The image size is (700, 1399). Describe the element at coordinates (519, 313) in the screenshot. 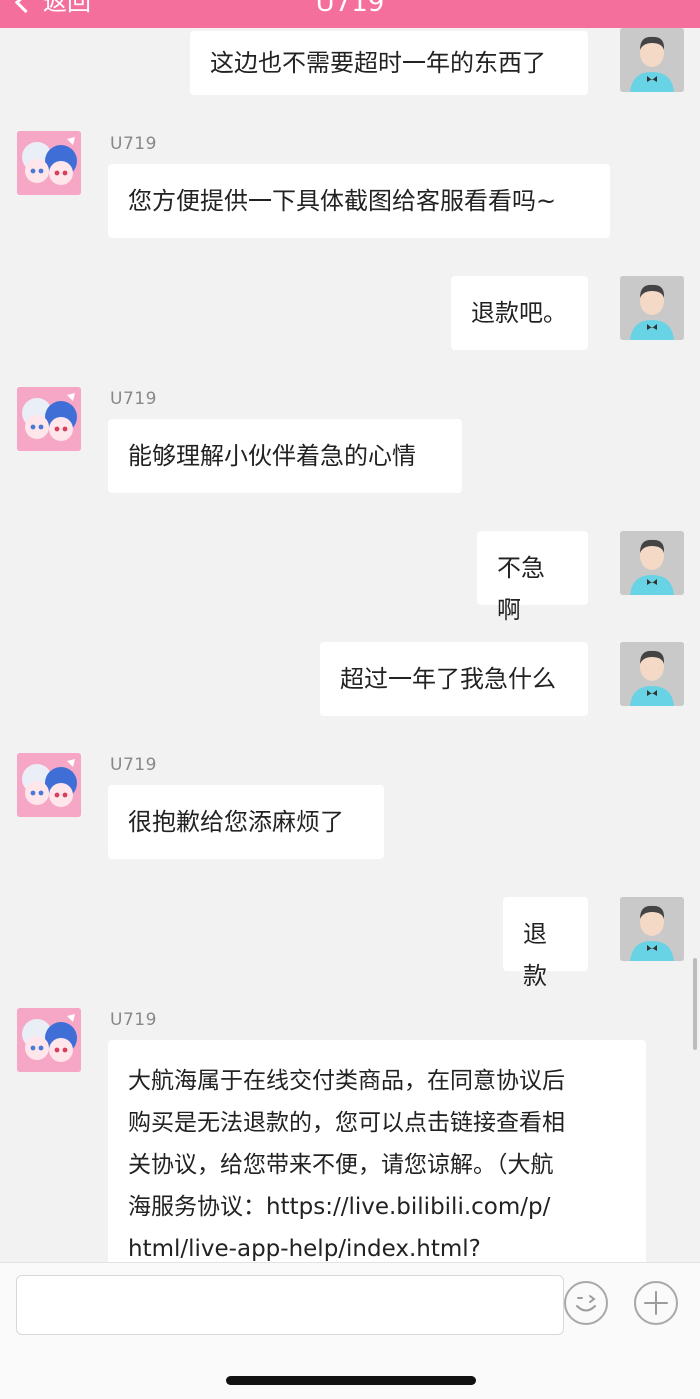

I see `message-bubble: 退款吧。` at that location.